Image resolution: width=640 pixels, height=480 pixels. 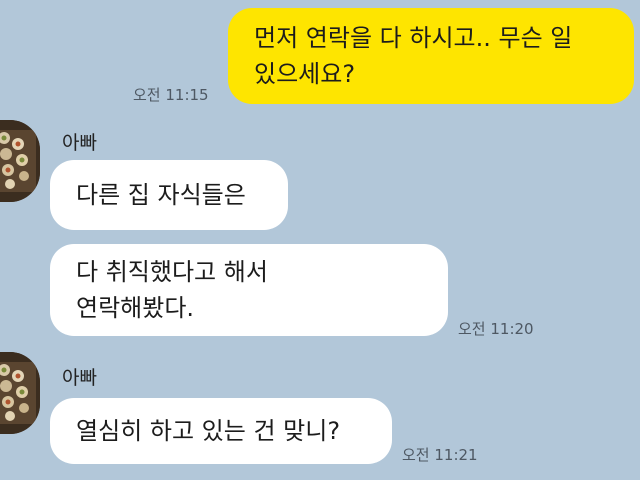 What do you see at coordinates (496, 329) in the screenshot?
I see `message-timestamp: 오전 11:20` at bounding box center [496, 329].